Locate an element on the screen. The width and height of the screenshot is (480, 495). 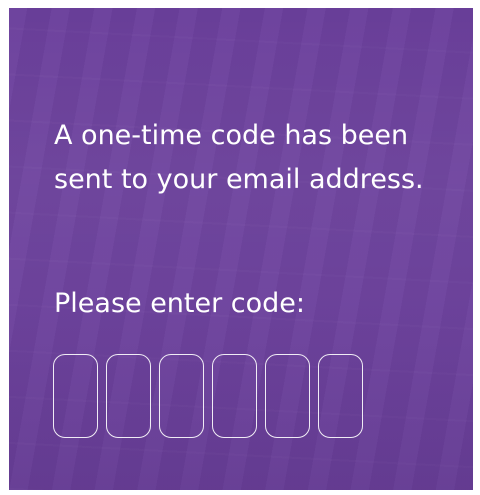
code-input-group is located at coordinates (208, 396).